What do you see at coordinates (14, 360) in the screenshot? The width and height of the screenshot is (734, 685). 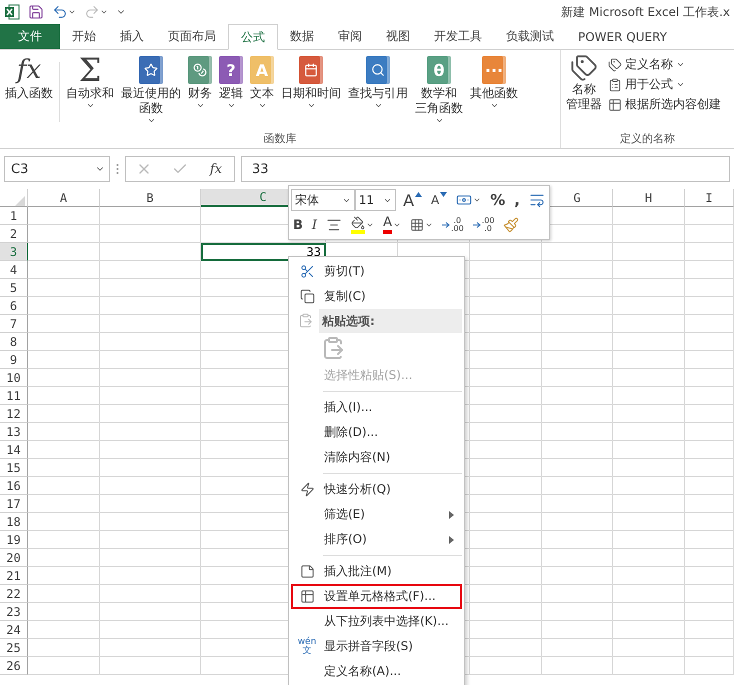 I see `row-number: 9` at bounding box center [14, 360].